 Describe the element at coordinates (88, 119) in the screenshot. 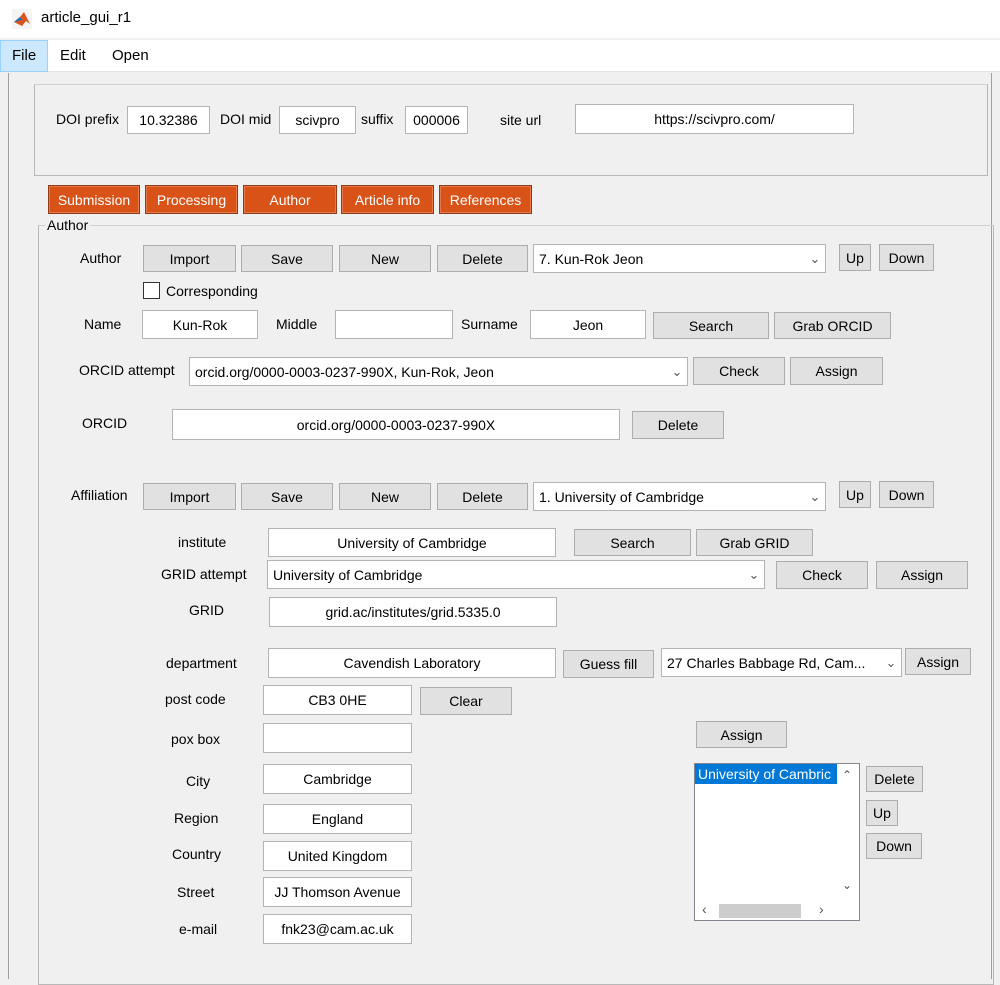

I see `doi-prefix-label: DOI prefix` at that location.